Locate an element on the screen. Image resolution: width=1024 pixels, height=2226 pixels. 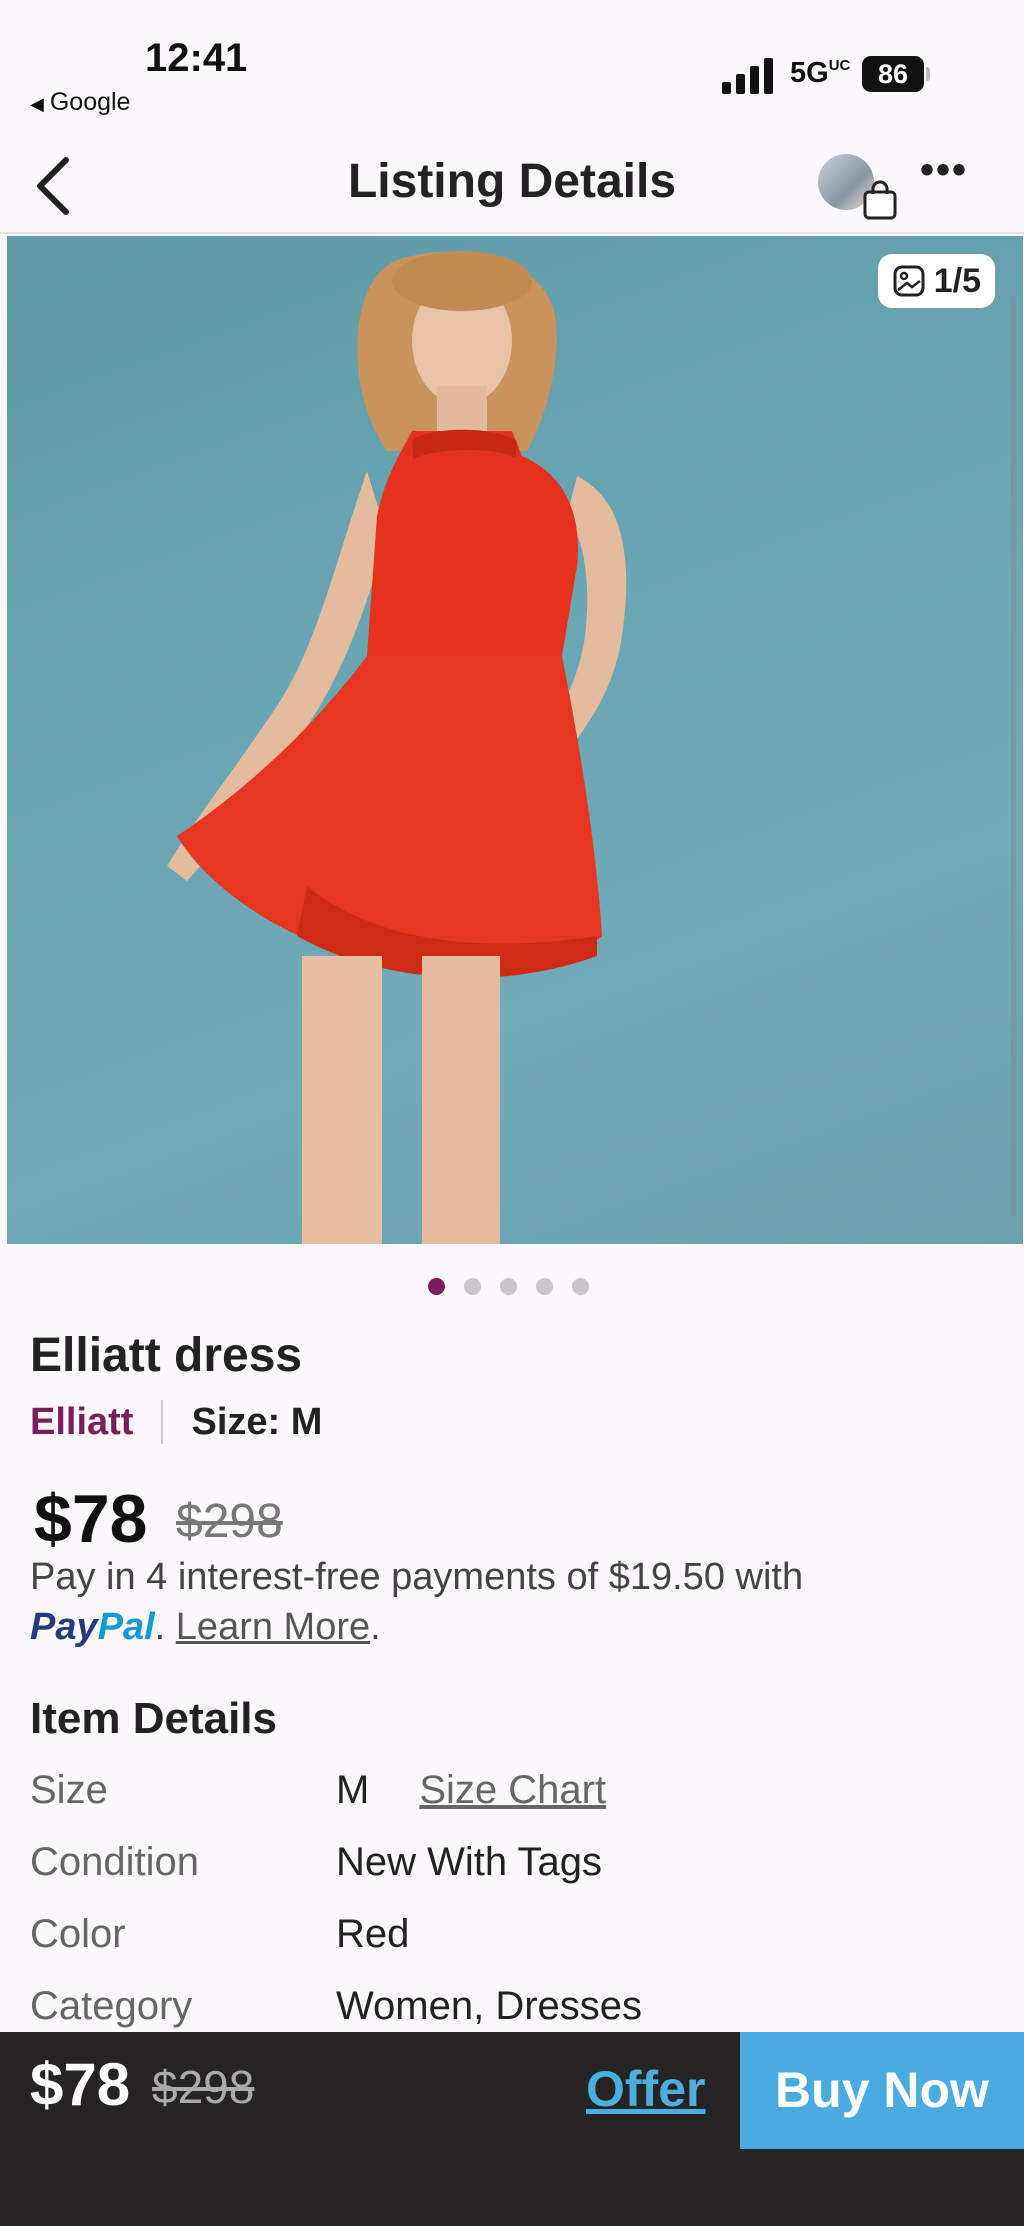
detail-value-size: M Size Chart is located at coordinates (471, 1790).